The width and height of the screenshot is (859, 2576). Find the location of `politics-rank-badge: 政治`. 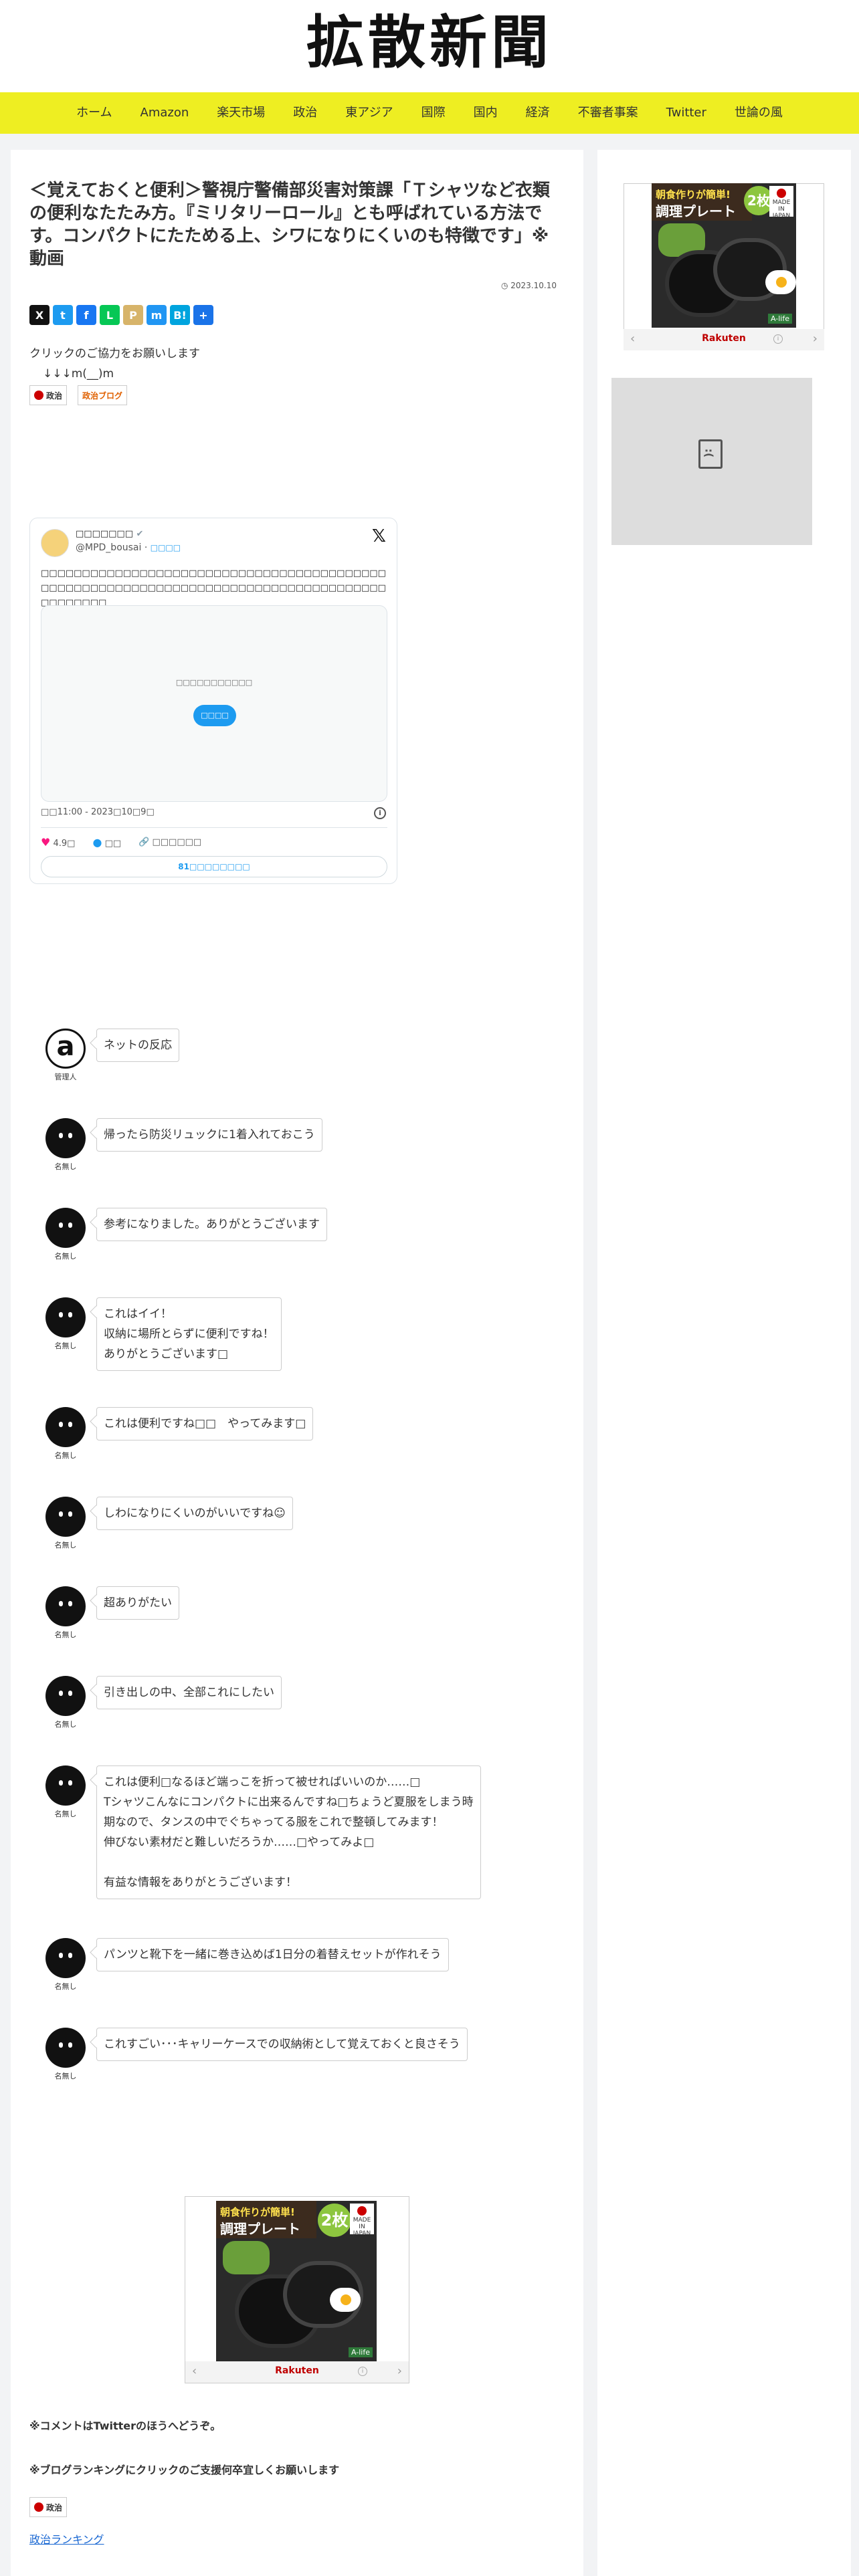

politics-rank-badge: 政治 is located at coordinates (48, 395).